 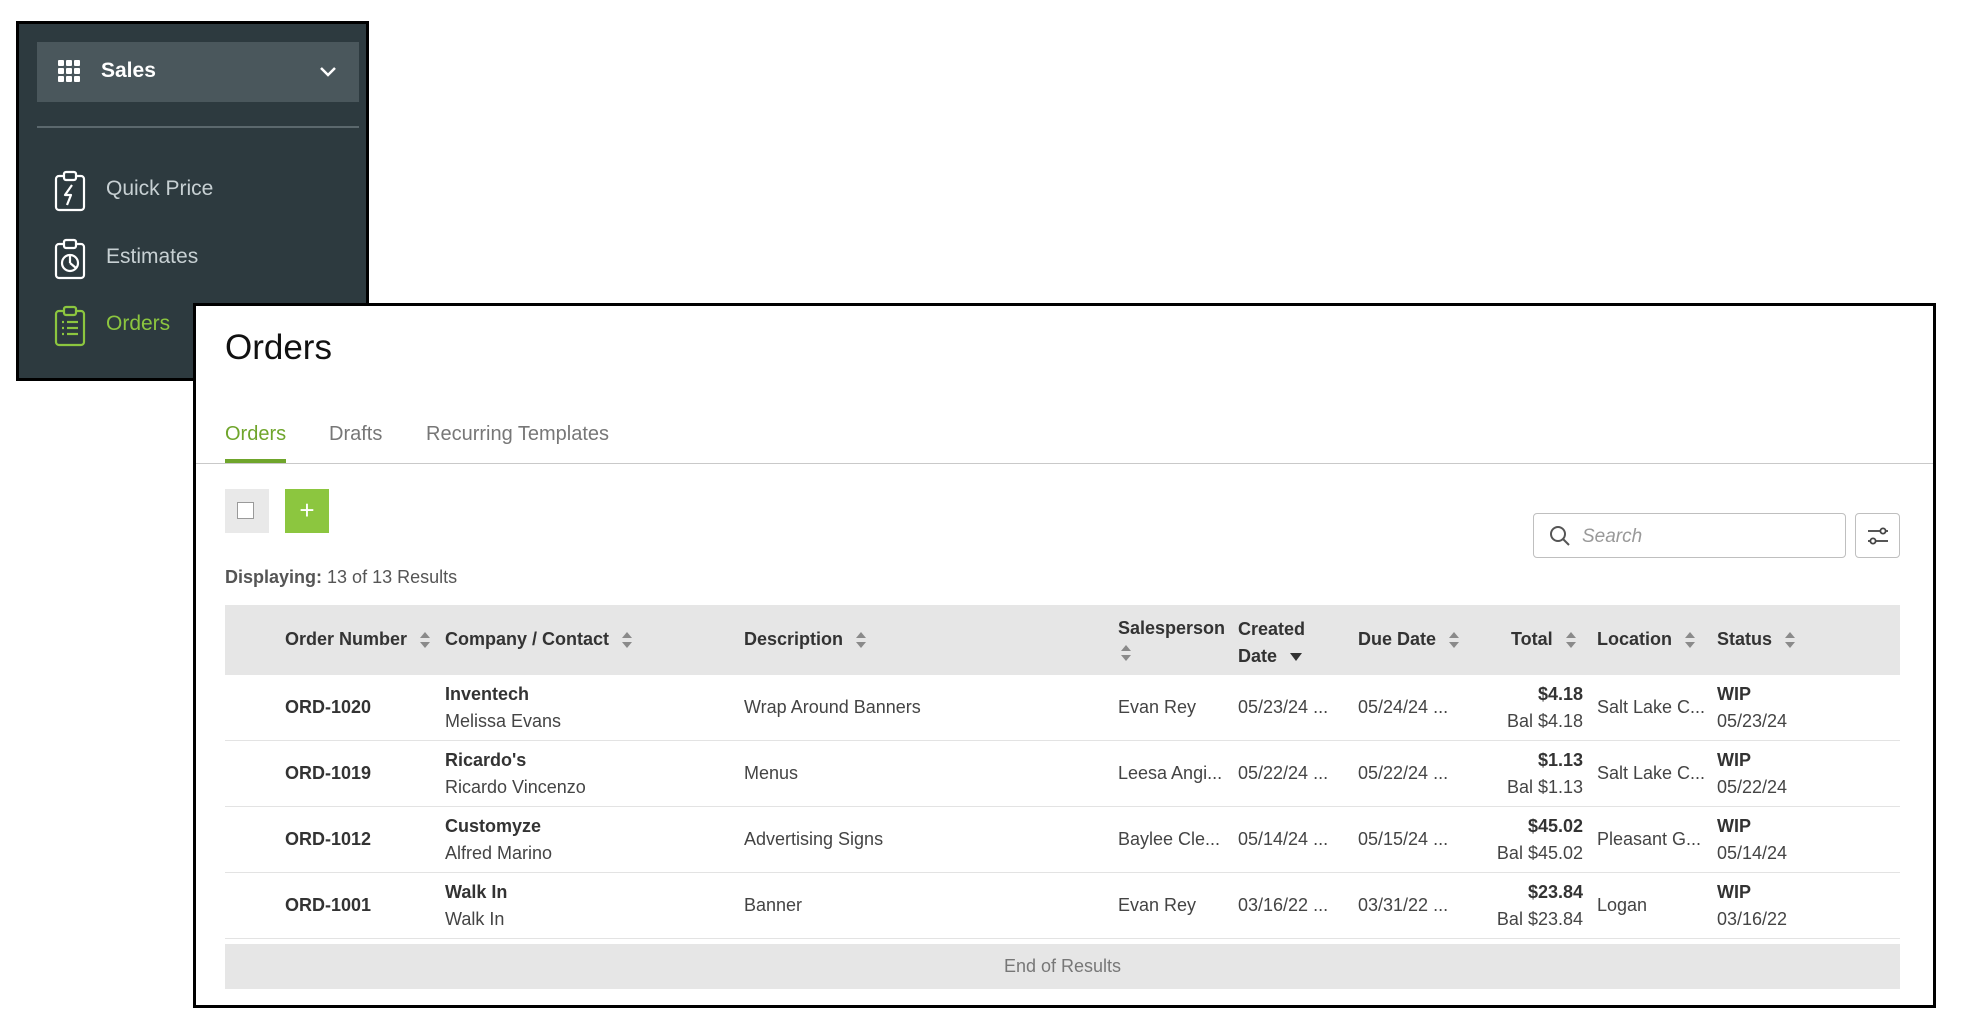 What do you see at coordinates (358, 639) in the screenshot?
I see `col-order-number: Order Number` at bounding box center [358, 639].